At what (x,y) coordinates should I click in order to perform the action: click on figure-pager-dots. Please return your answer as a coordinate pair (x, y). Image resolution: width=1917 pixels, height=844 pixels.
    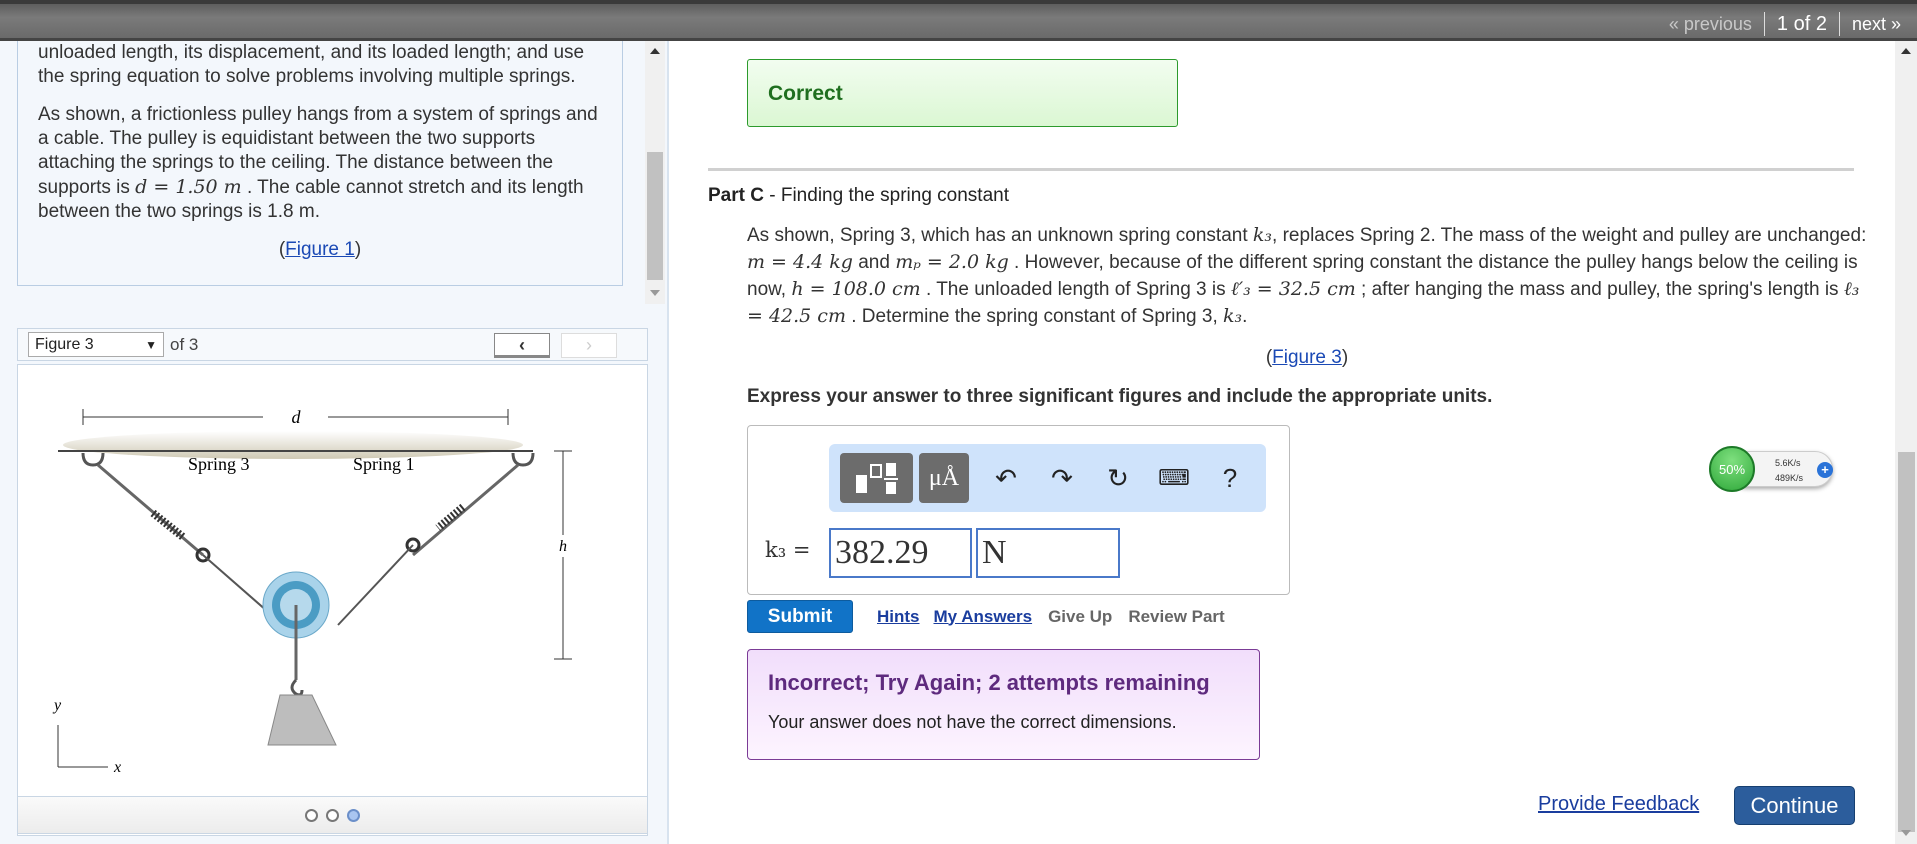
    Looking at the image, I should click on (332, 815).